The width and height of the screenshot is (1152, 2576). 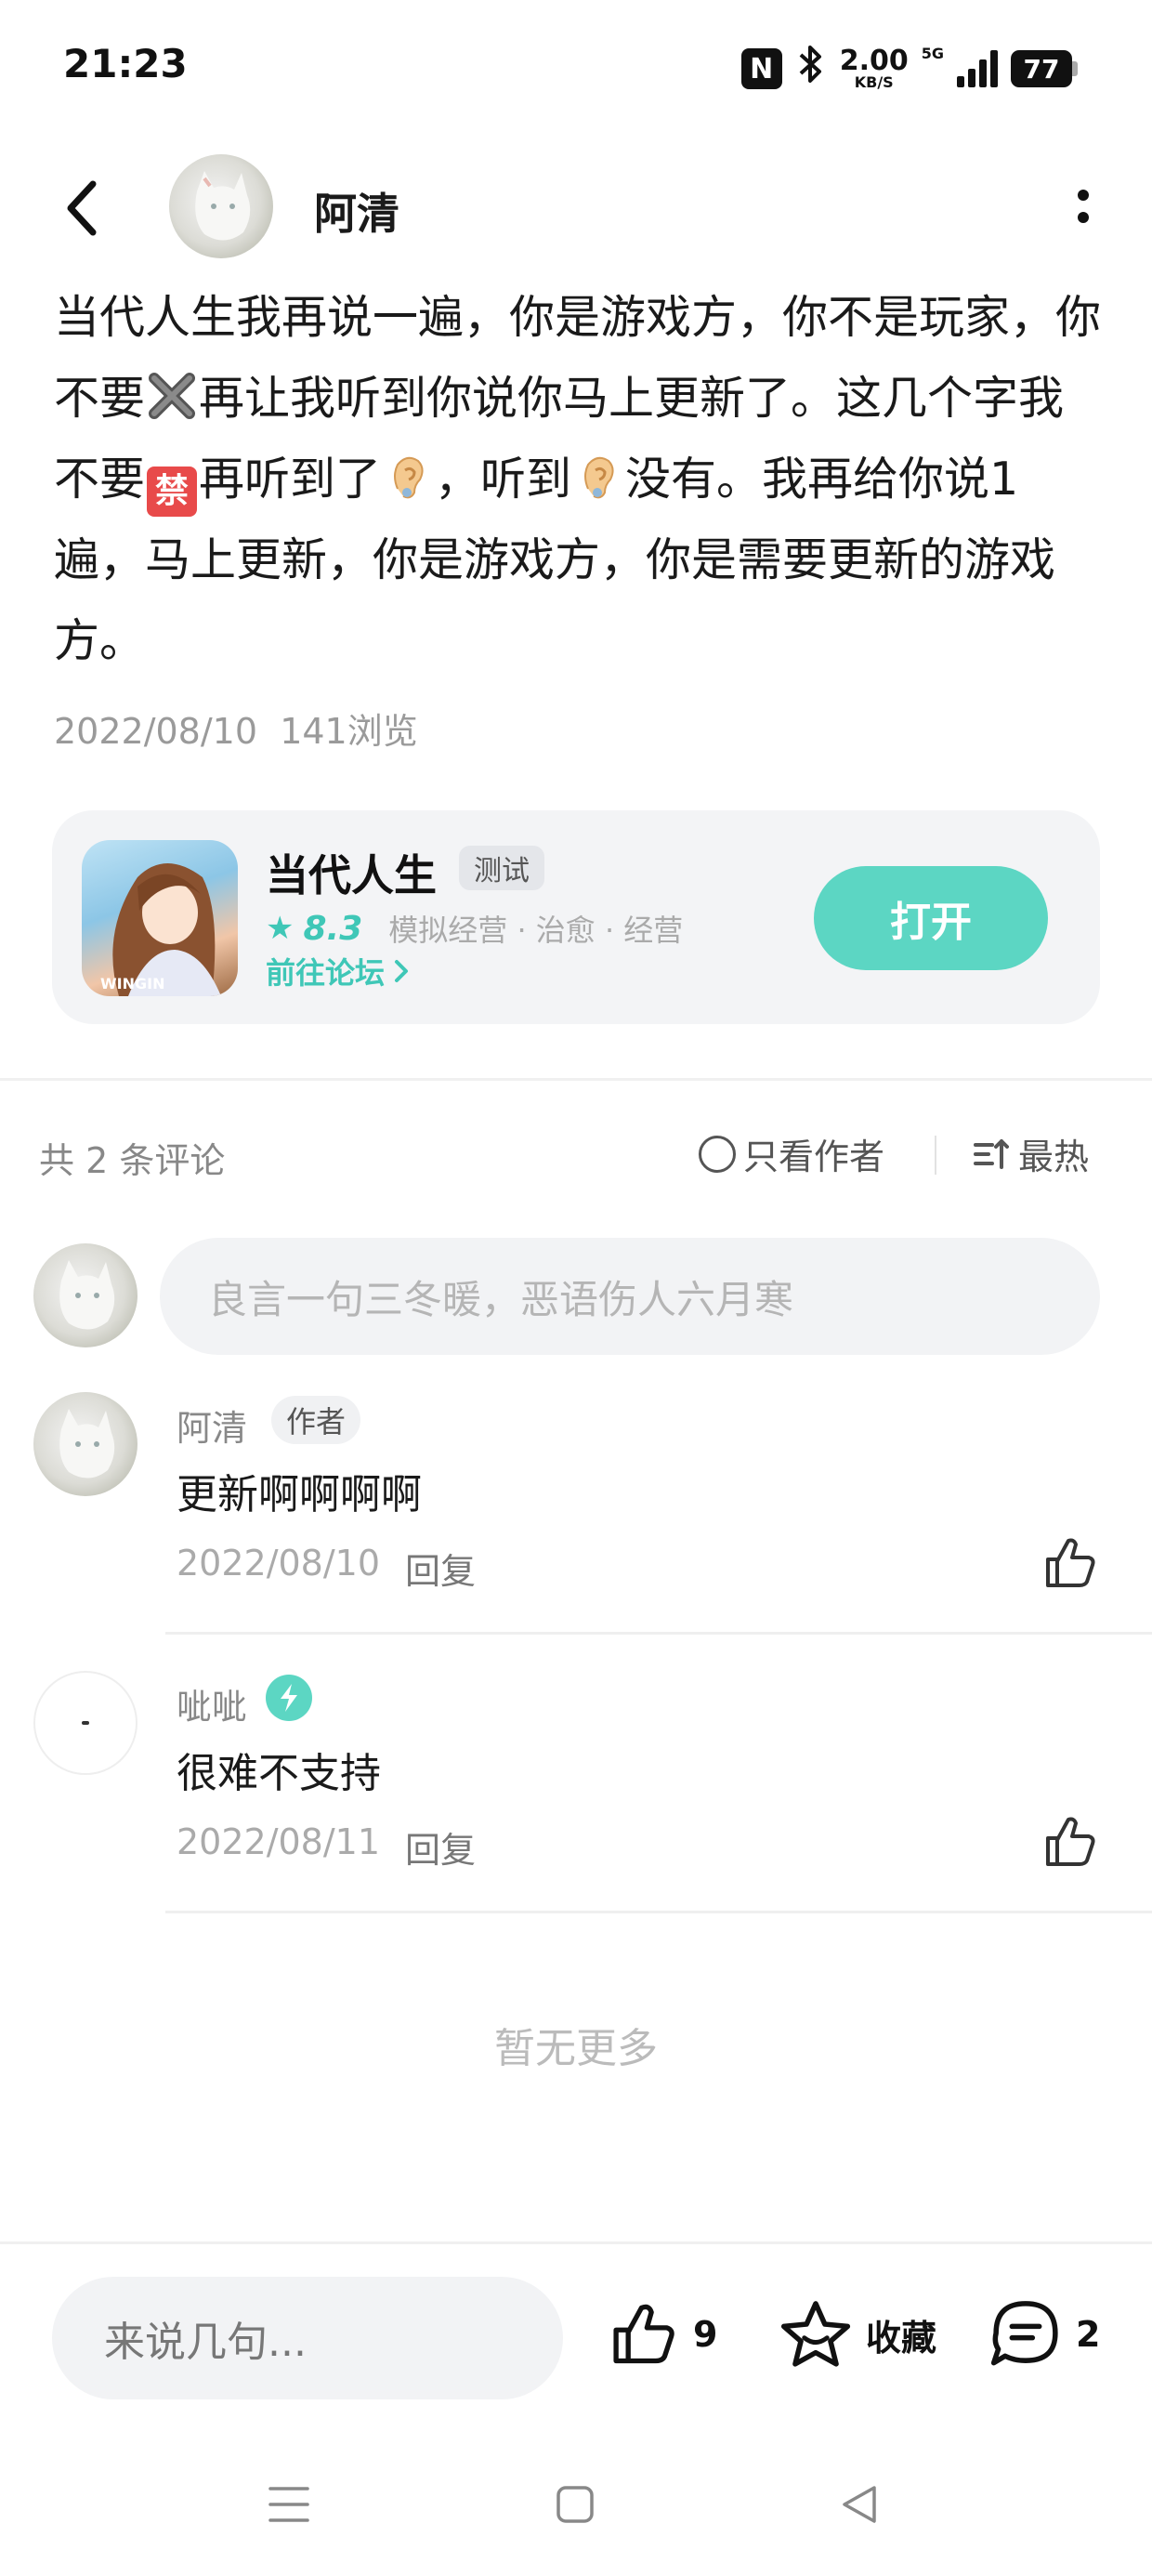 I want to click on network-speed: 2.00 KB/S, so click(x=874, y=68).